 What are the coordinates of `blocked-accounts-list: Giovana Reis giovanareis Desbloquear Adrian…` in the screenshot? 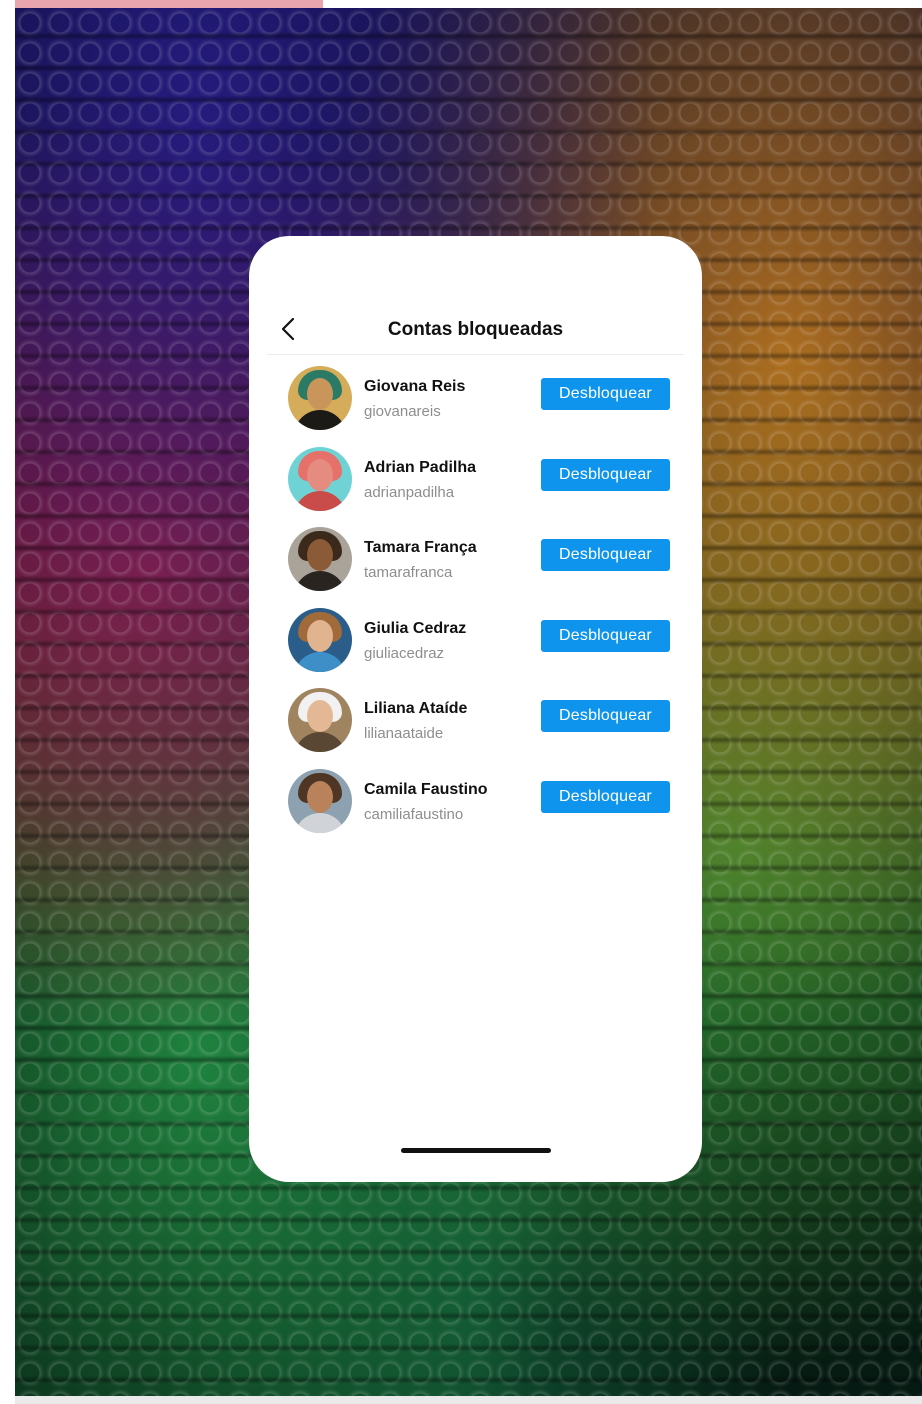 It's located at (478, 607).